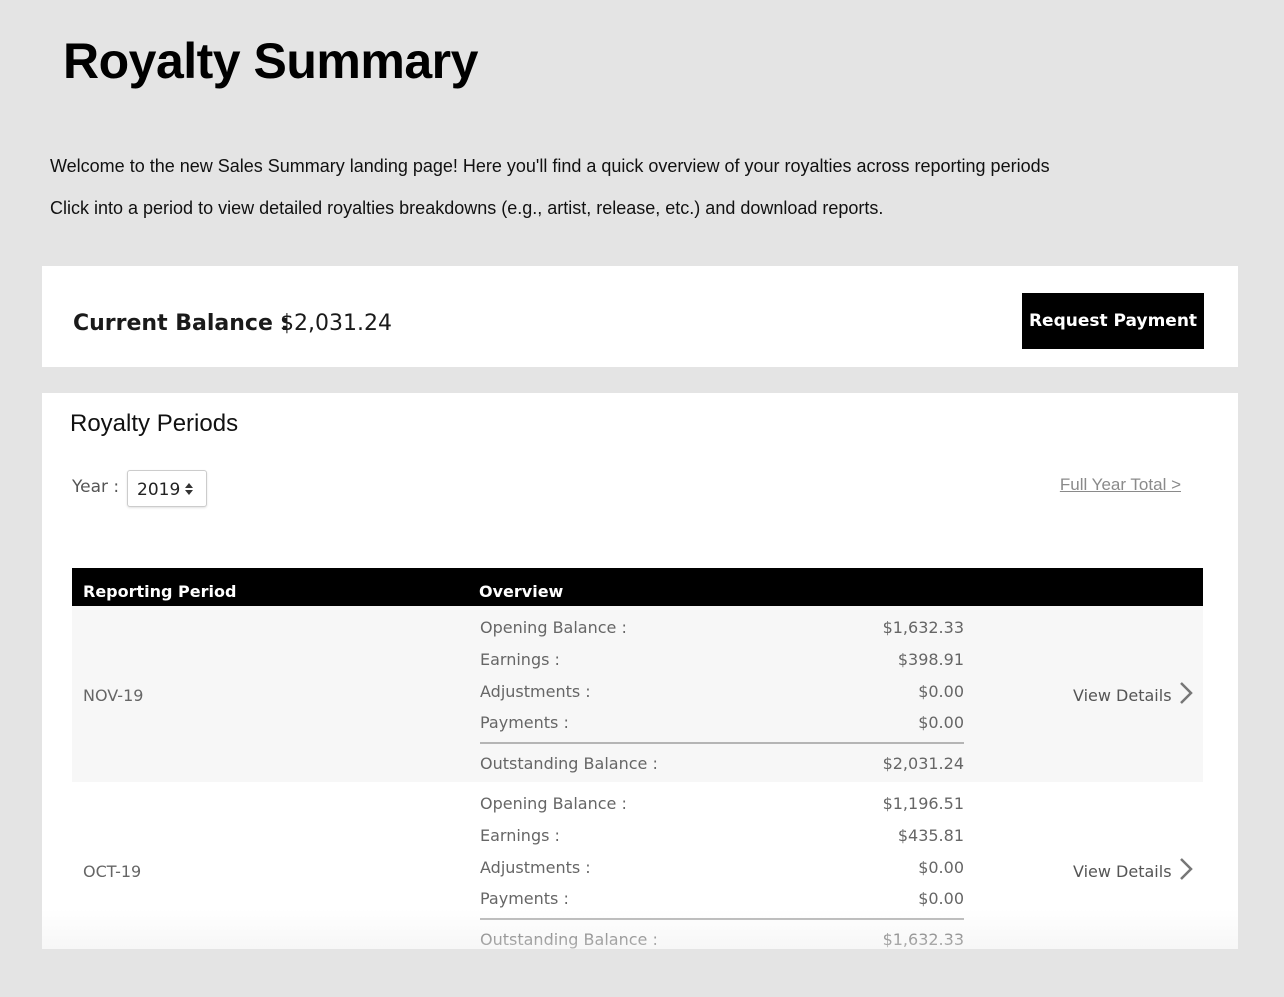 The image size is (1284, 997). Describe the element at coordinates (722, 836) in the screenshot. I see `earnings-line: Earnings : $435.81` at that location.